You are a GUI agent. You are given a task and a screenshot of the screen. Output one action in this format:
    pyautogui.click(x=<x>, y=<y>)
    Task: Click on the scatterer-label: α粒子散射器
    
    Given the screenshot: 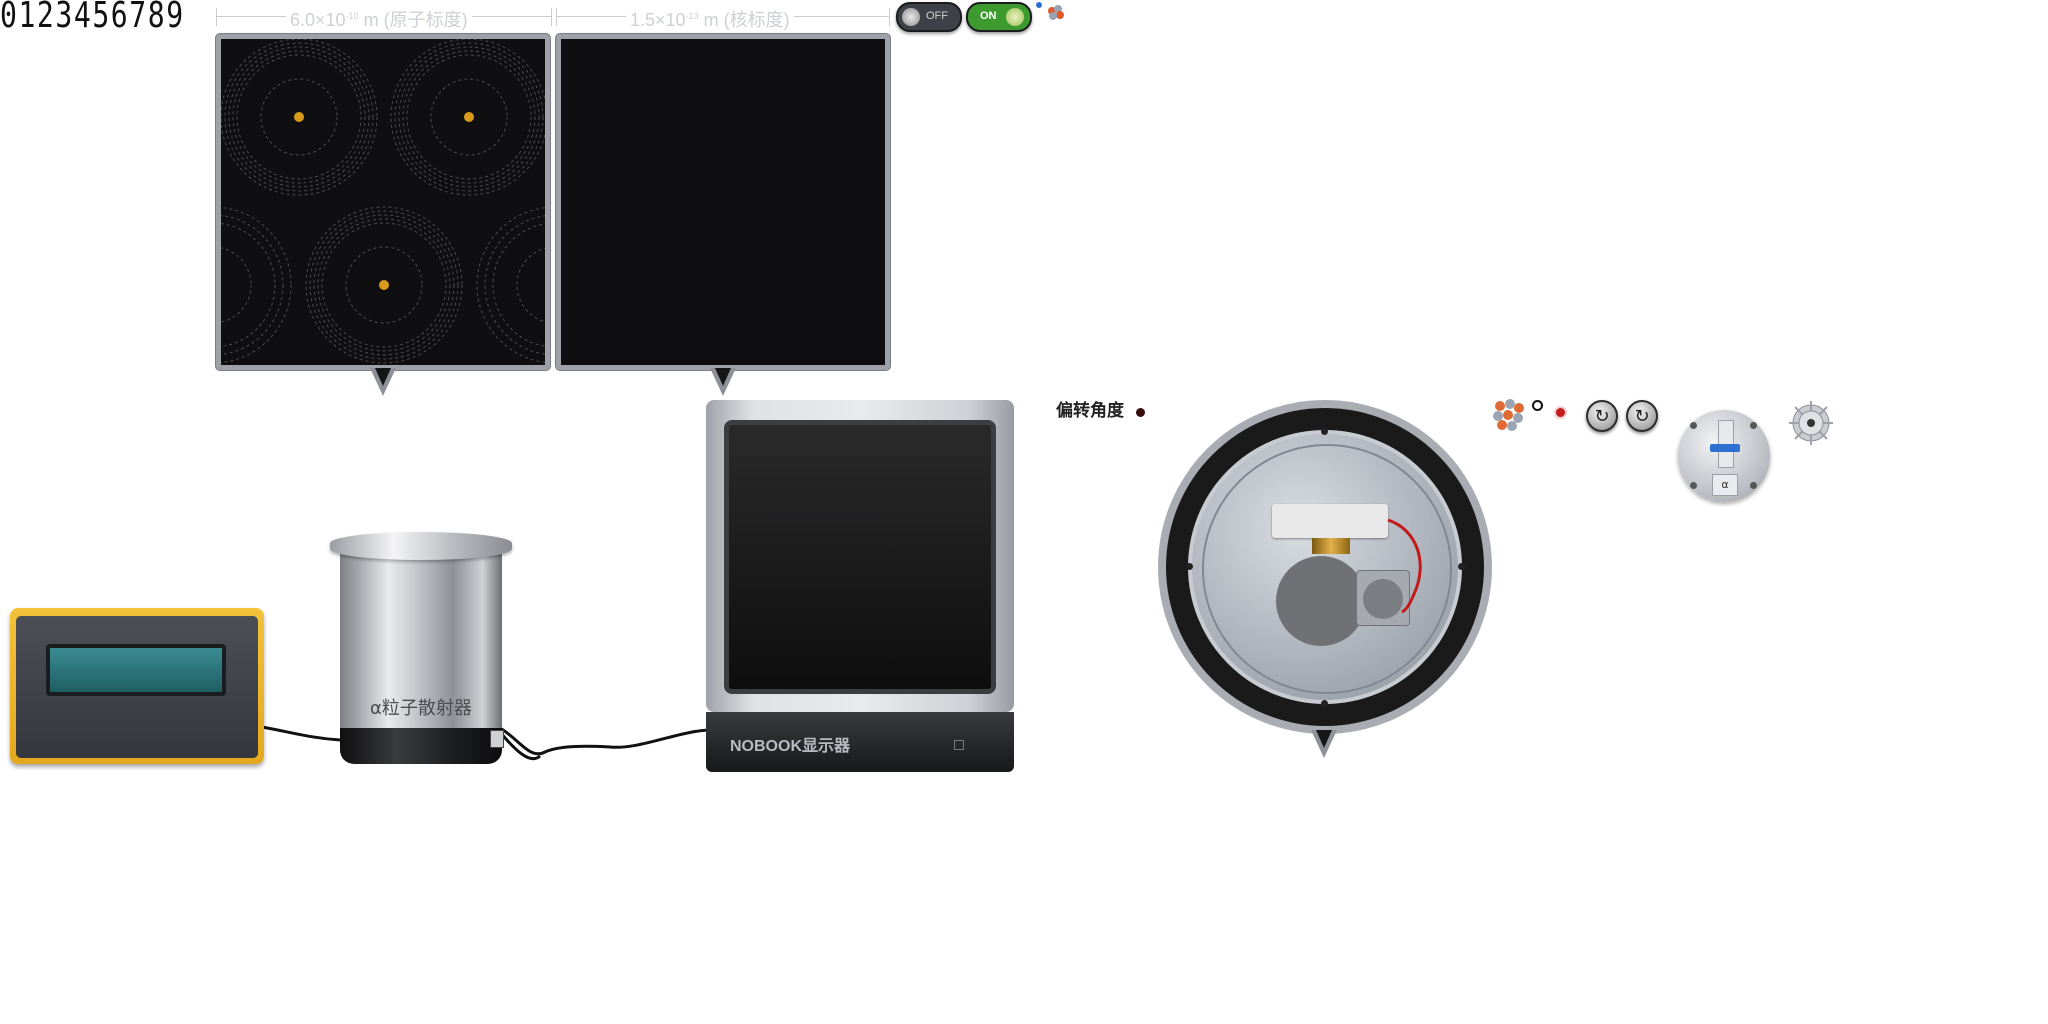 What is the action you would take?
    pyautogui.click(x=421, y=708)
    